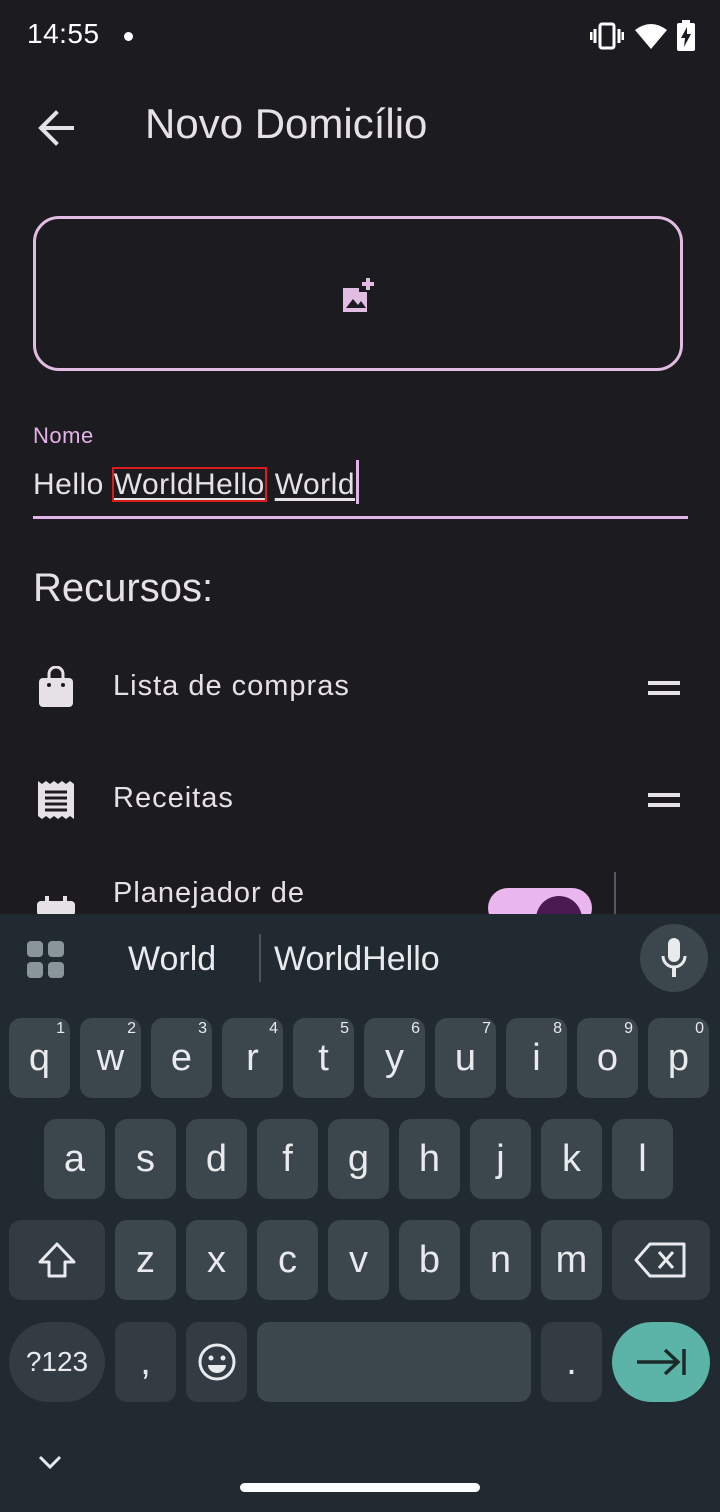 Image resolution: width=720 pixels, height=1512 pixels. Describe the element at coordinates (607, 36) in the screenshot. I see `vibrate-icon` at that location.